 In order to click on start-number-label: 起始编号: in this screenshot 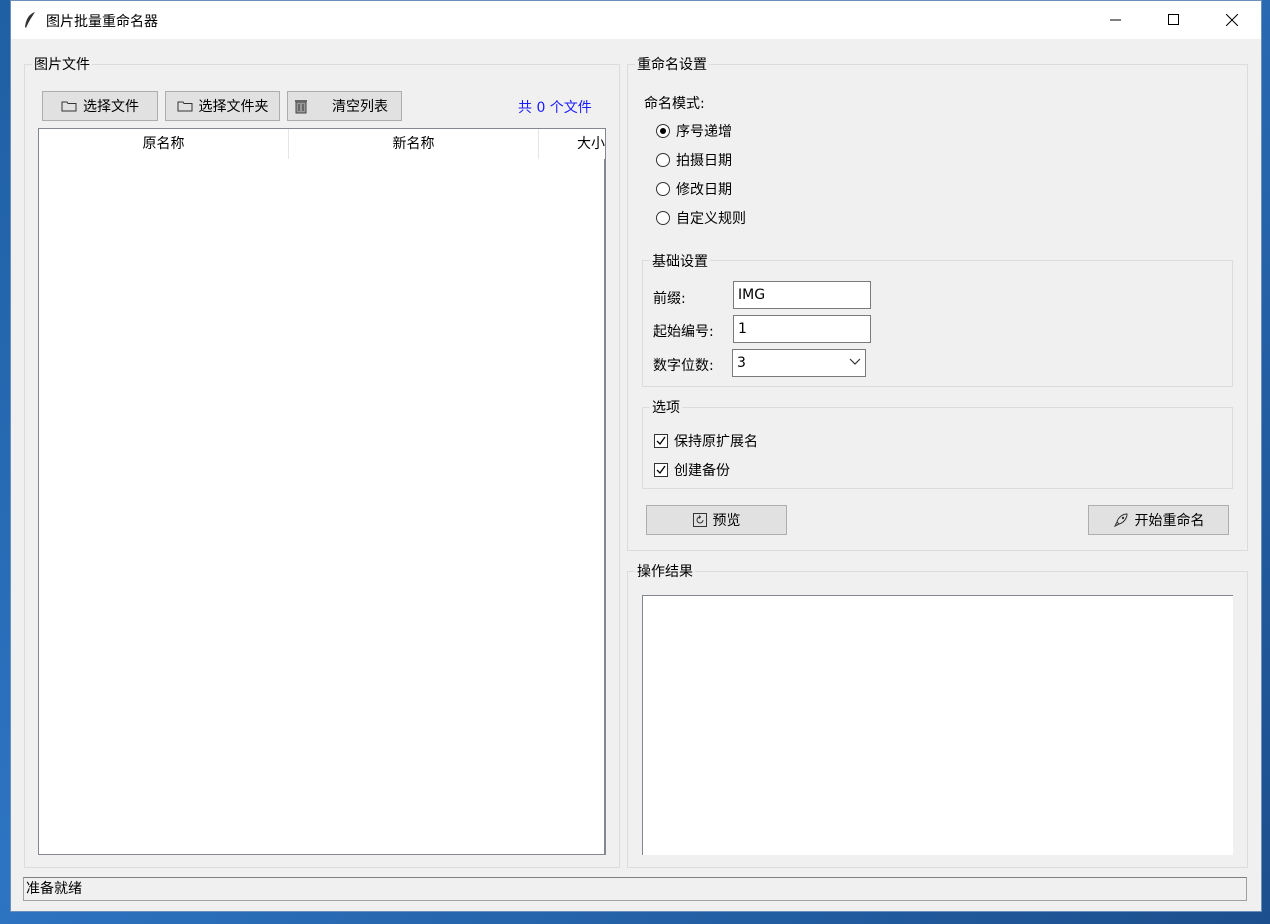, I will do `click(683, 332)`.